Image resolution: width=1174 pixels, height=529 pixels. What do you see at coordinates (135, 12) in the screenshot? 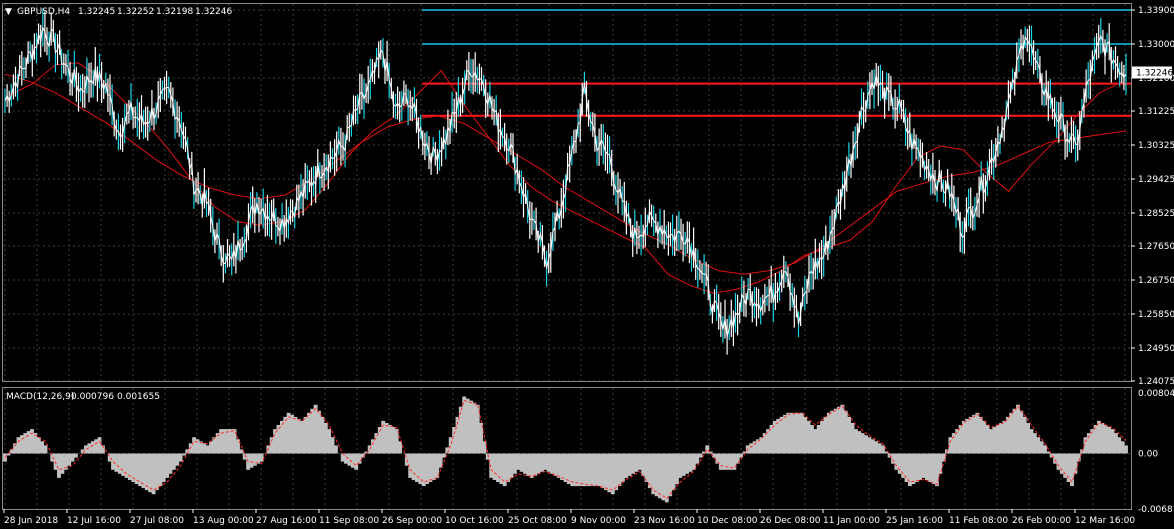
I see `header-high: 1.32252` at bounding box center [135, 12].